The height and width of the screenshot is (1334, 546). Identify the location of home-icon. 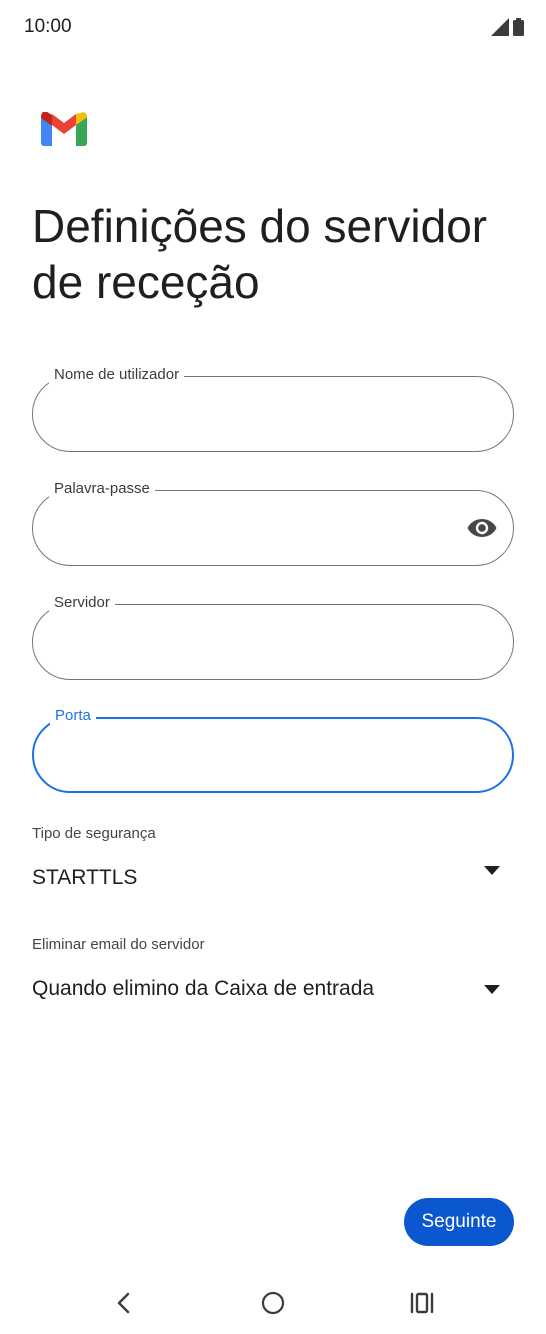
(273, 1303).